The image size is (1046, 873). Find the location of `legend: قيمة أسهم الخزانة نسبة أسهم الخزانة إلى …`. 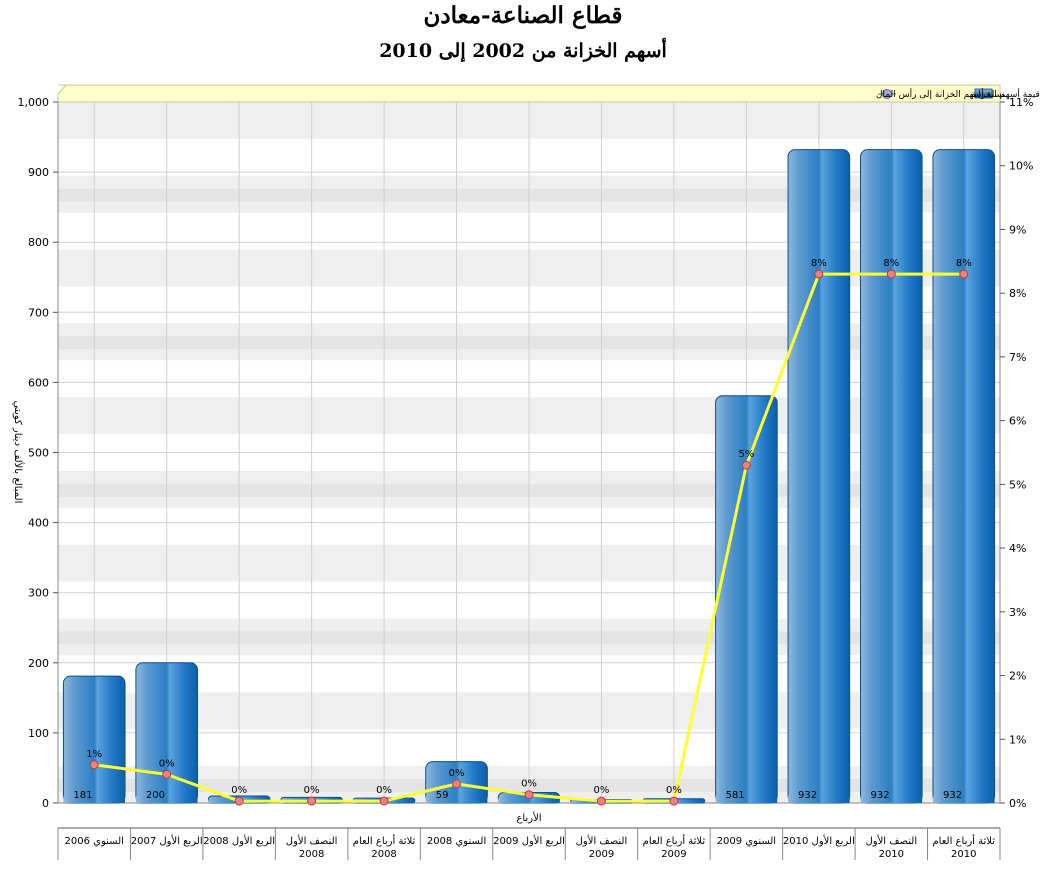

legend: قيمة أسهم الخزانة نسبة أسهم الخزانة إلى … is located at coordinates (548, 93).